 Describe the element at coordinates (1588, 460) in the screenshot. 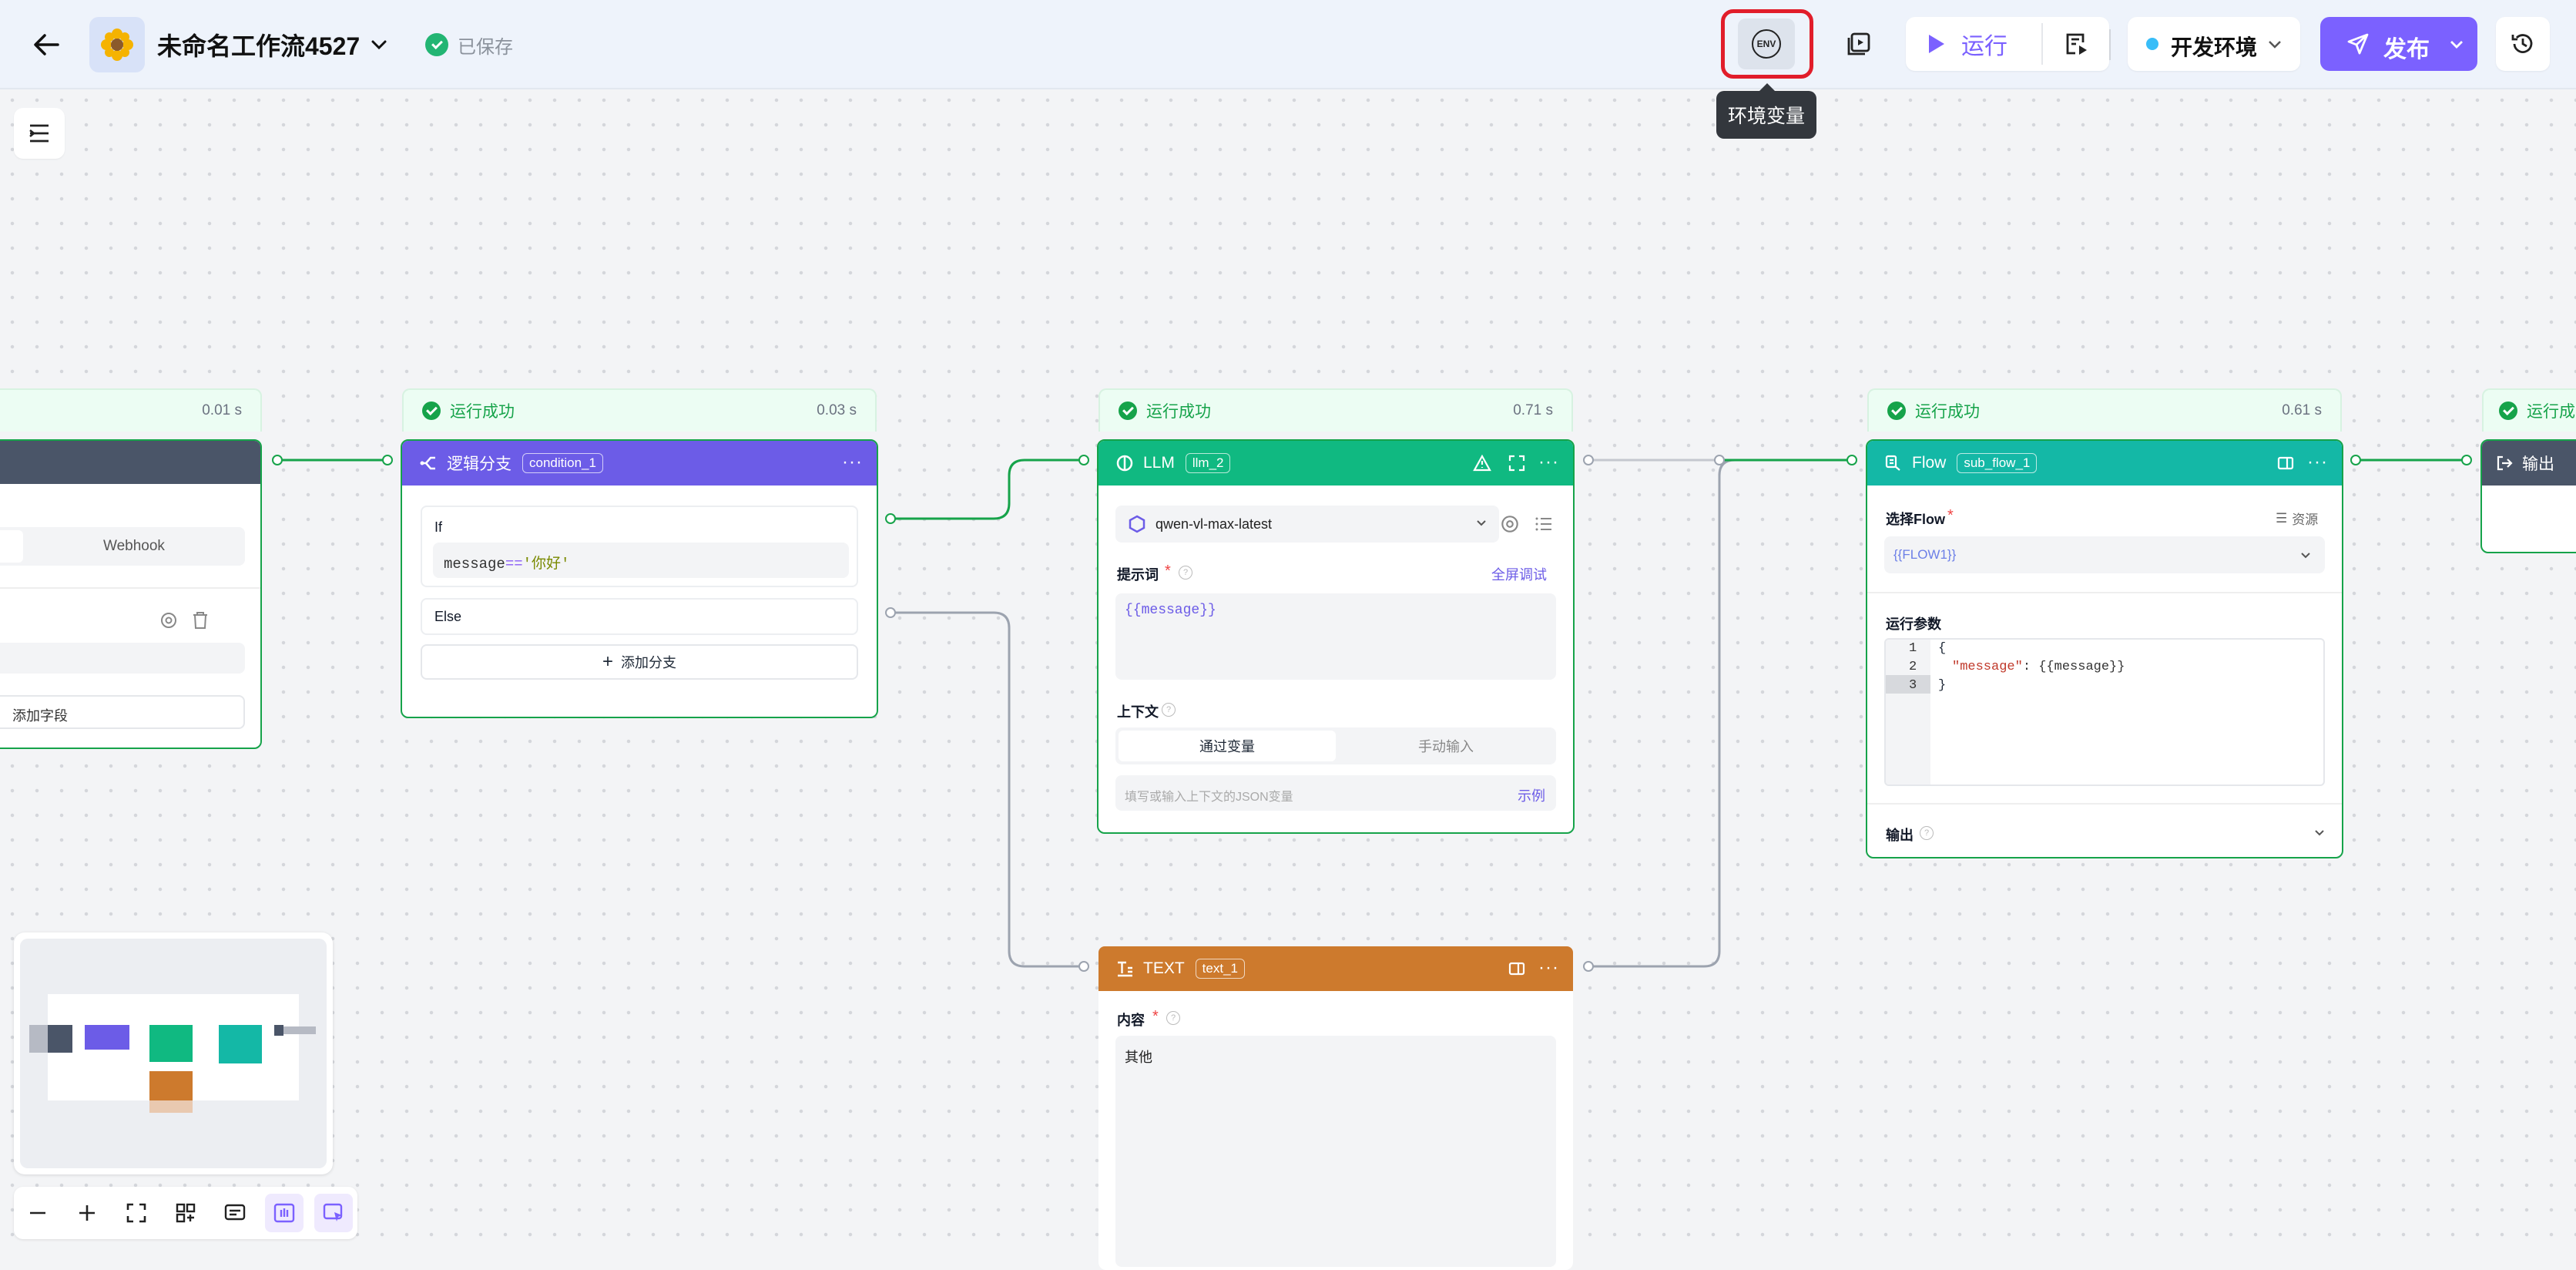

I see `llm-output-port` at that location.